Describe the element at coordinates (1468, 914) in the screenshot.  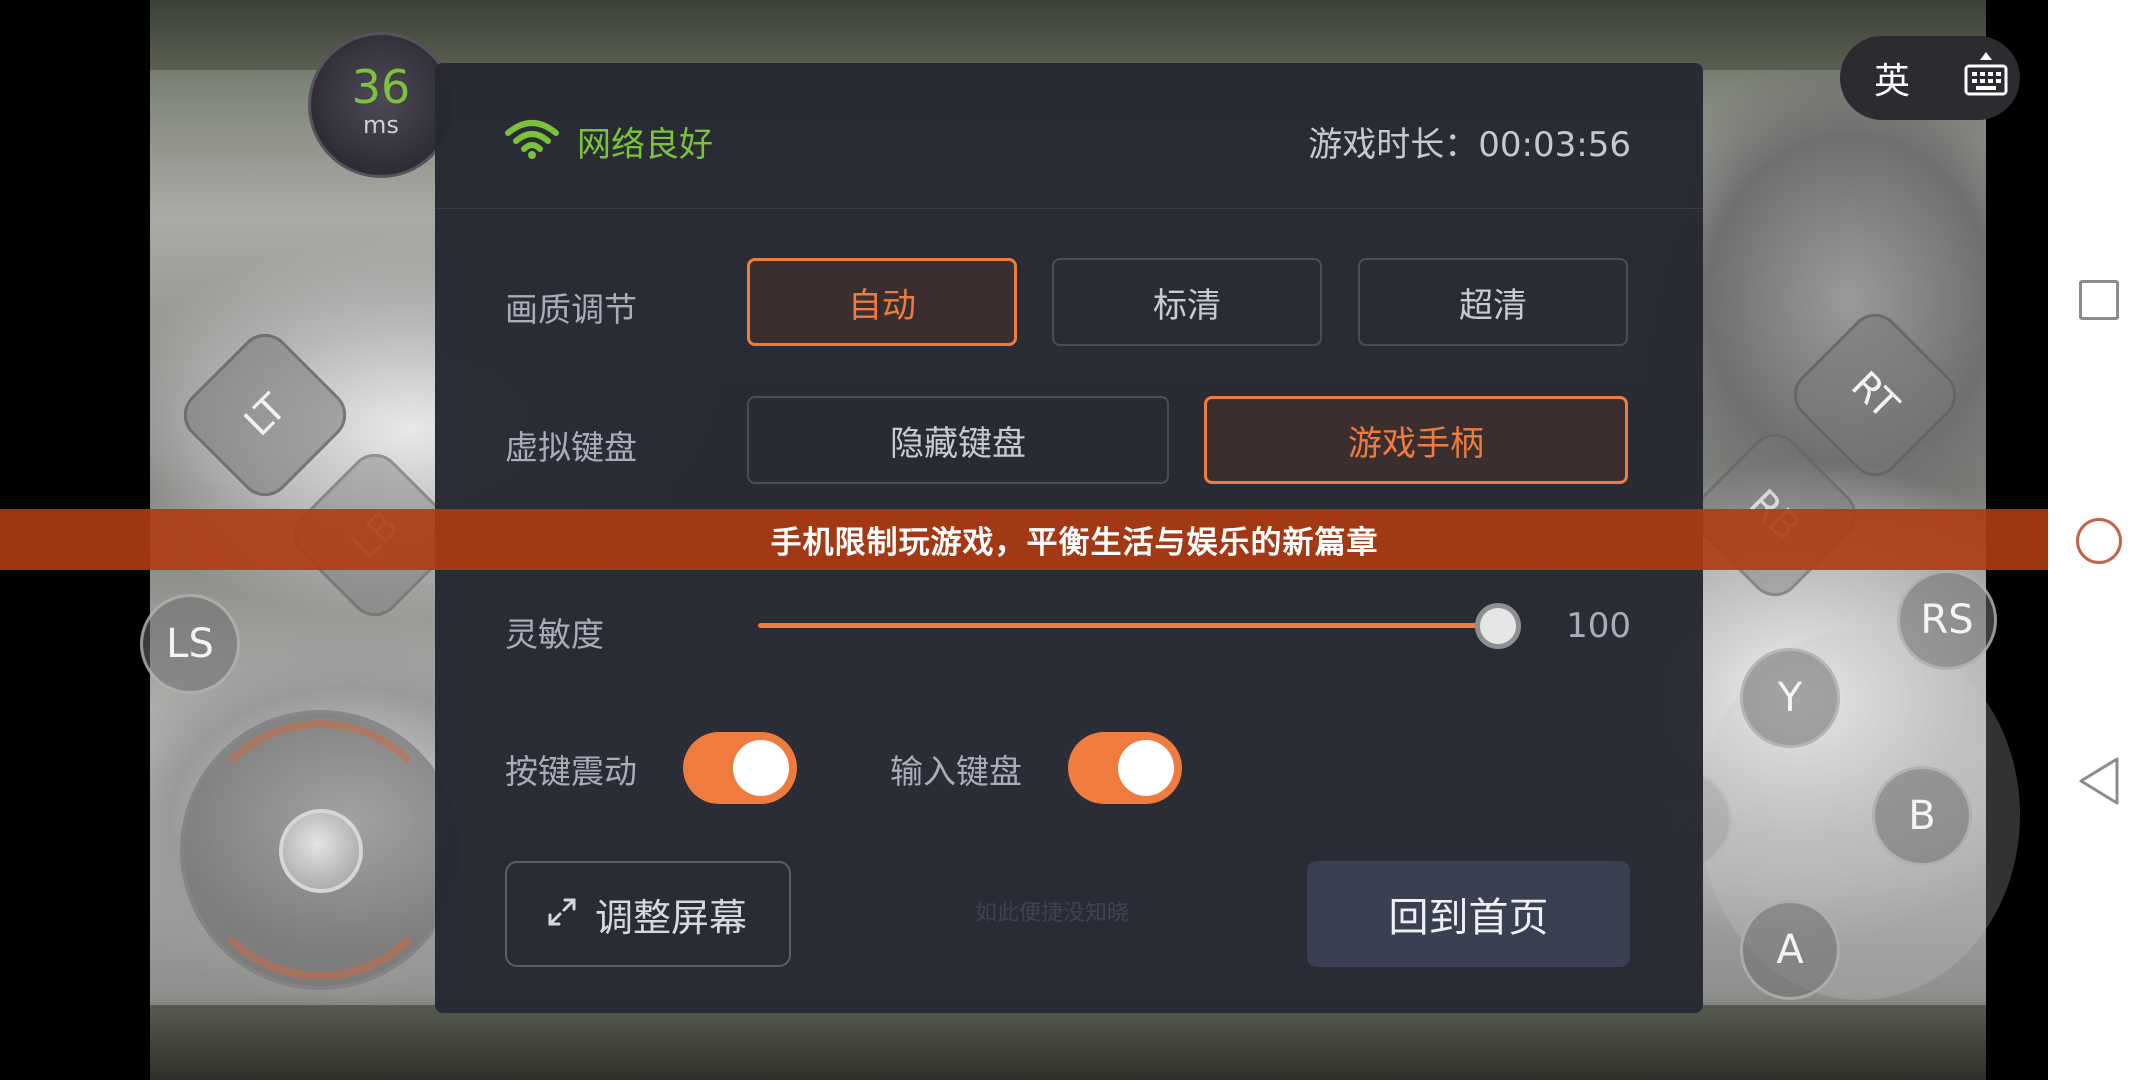
I see `home-button: 回到首页` at that location.